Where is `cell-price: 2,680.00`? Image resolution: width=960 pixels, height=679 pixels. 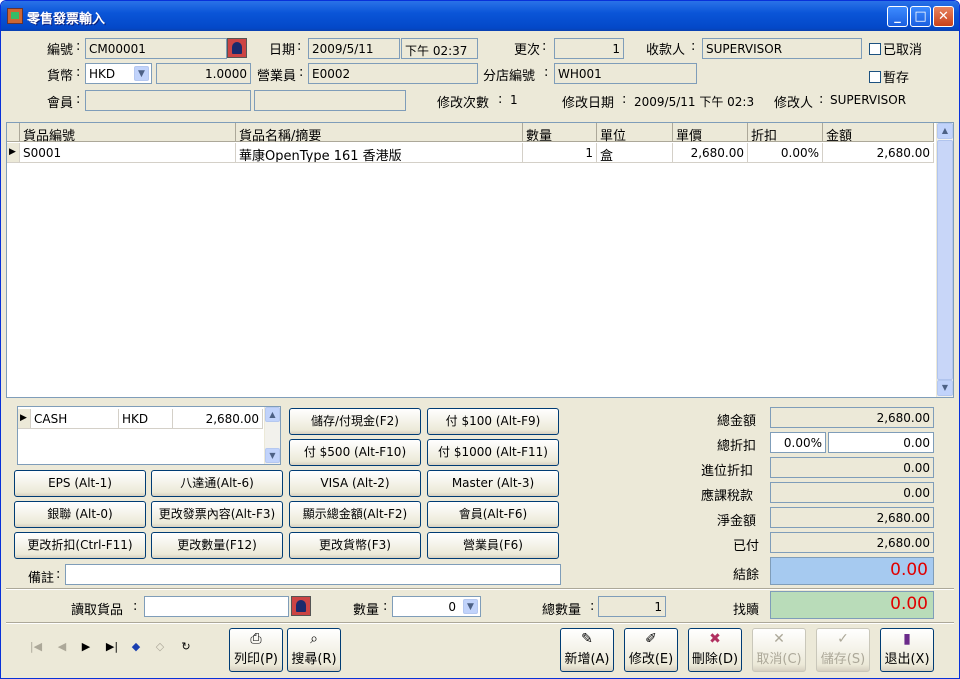
cell-price: 2,680.00 is located at coordinates (710, 153).